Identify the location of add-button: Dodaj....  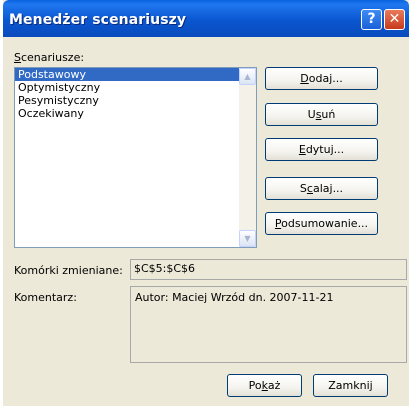
(321, 78).